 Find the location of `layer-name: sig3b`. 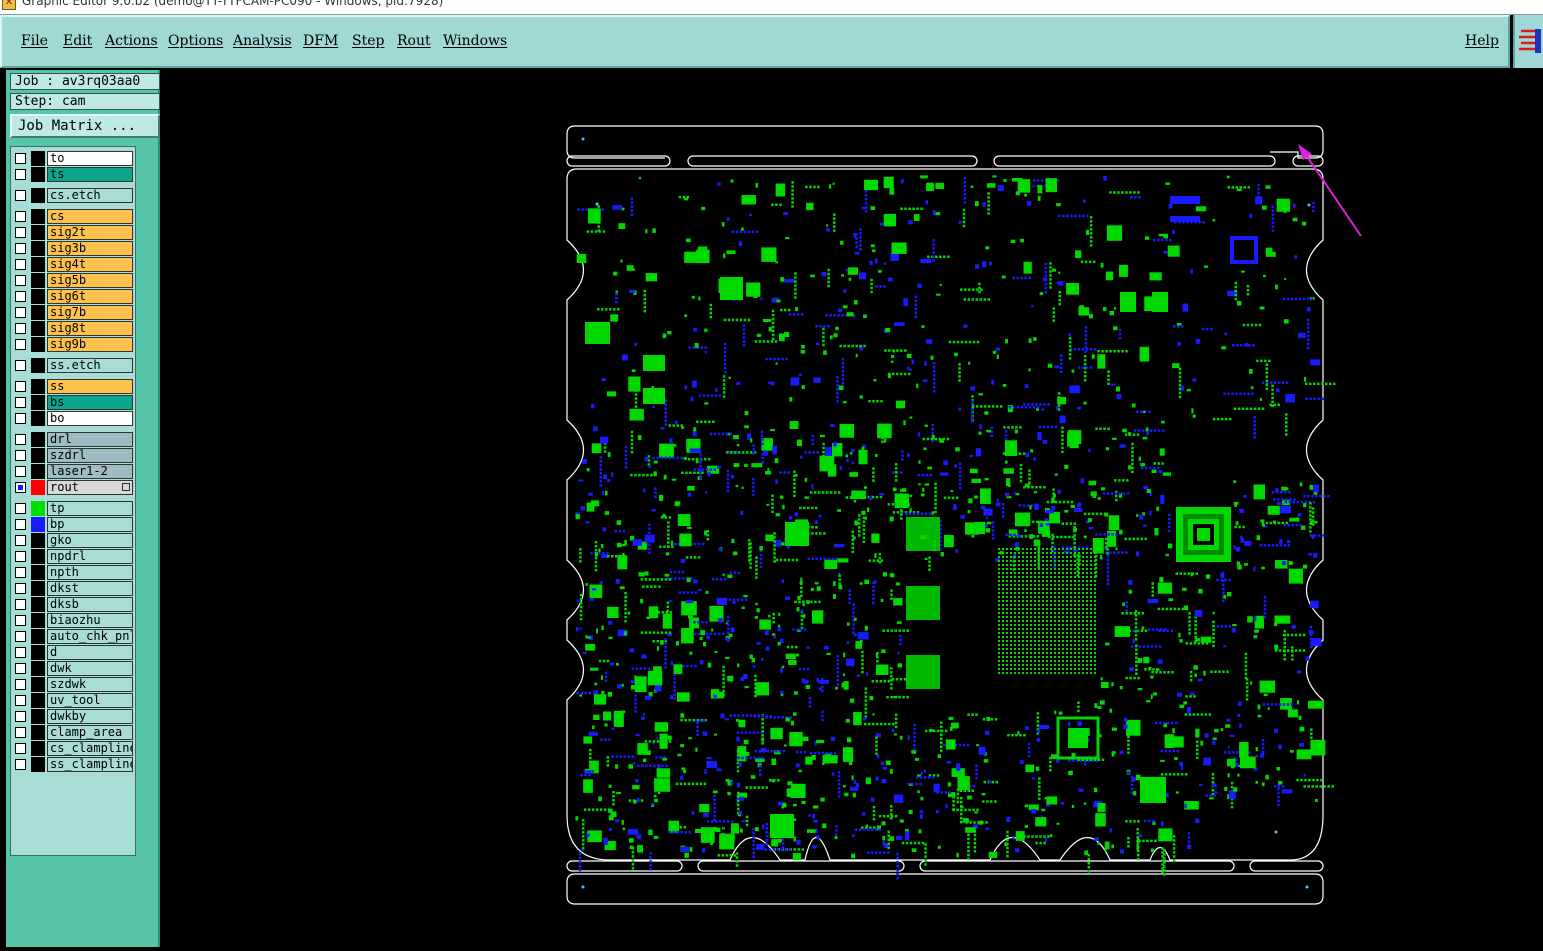

layer-name: sig3b is located at coordinates (90, 248).